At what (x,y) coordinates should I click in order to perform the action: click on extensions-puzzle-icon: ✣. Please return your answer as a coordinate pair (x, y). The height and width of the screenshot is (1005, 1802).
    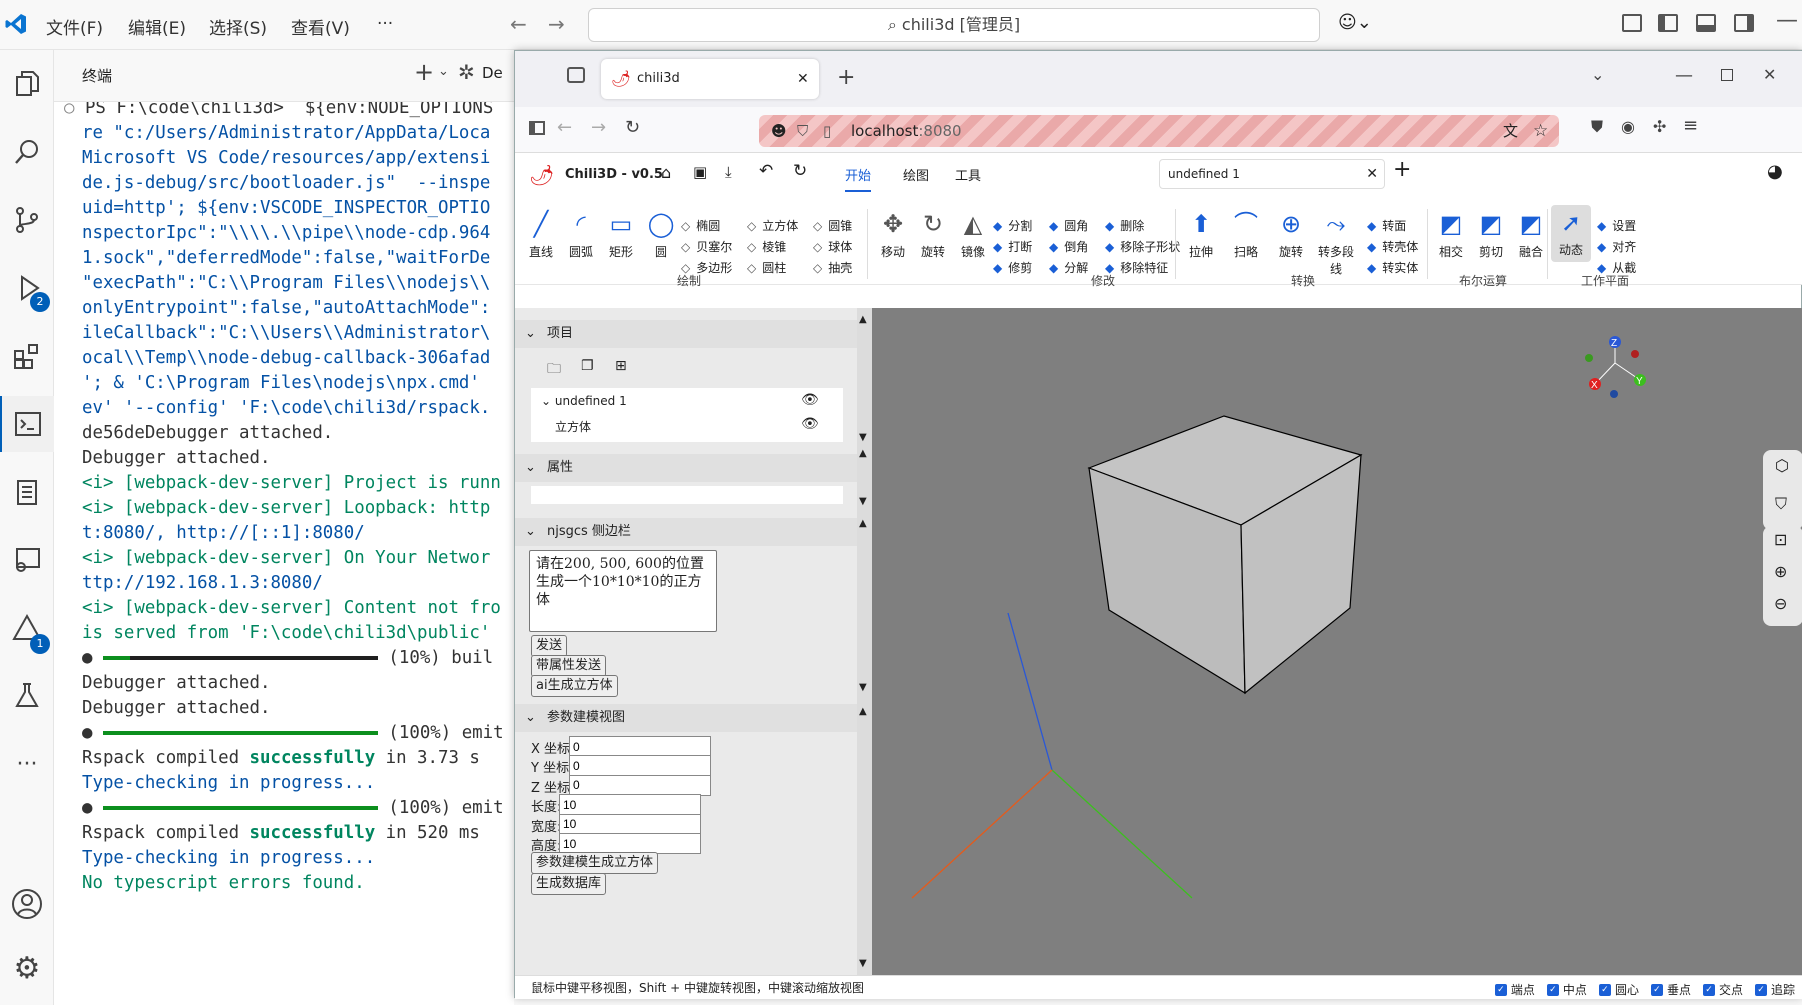
    Looking at the image, I should click on (1659, 126).